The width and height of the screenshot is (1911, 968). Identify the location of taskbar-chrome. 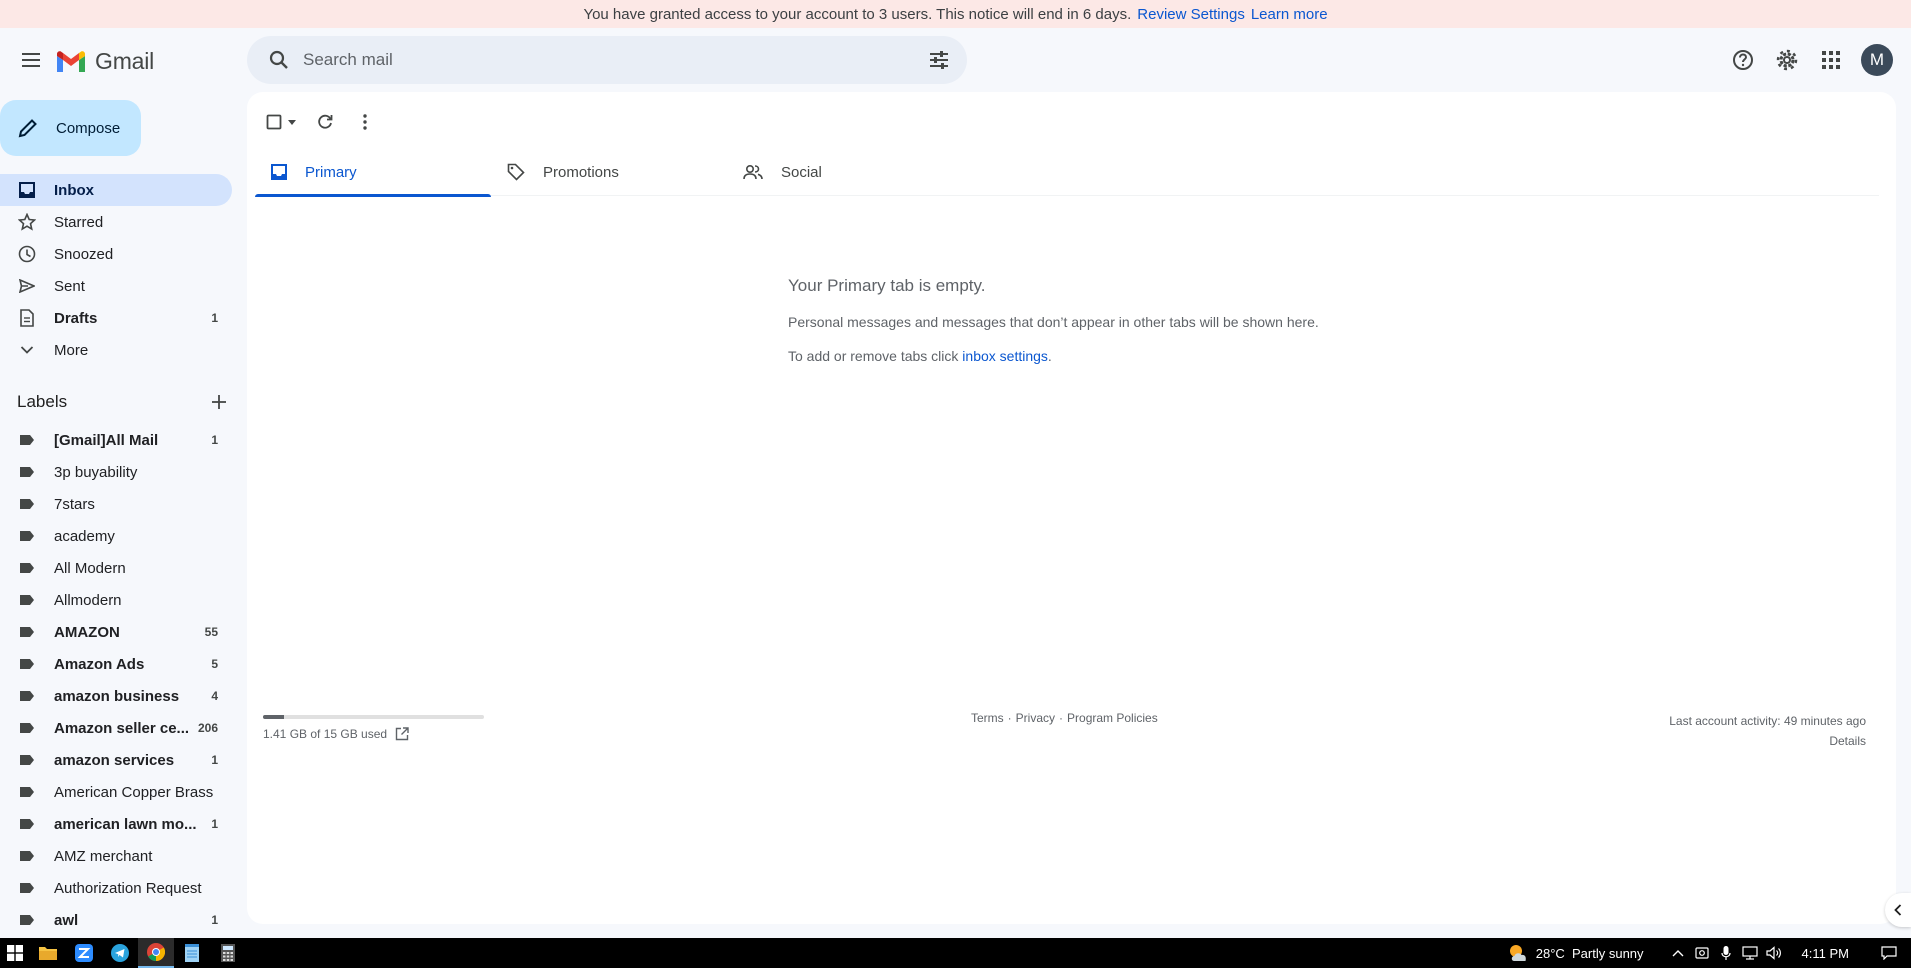
(156, 953).